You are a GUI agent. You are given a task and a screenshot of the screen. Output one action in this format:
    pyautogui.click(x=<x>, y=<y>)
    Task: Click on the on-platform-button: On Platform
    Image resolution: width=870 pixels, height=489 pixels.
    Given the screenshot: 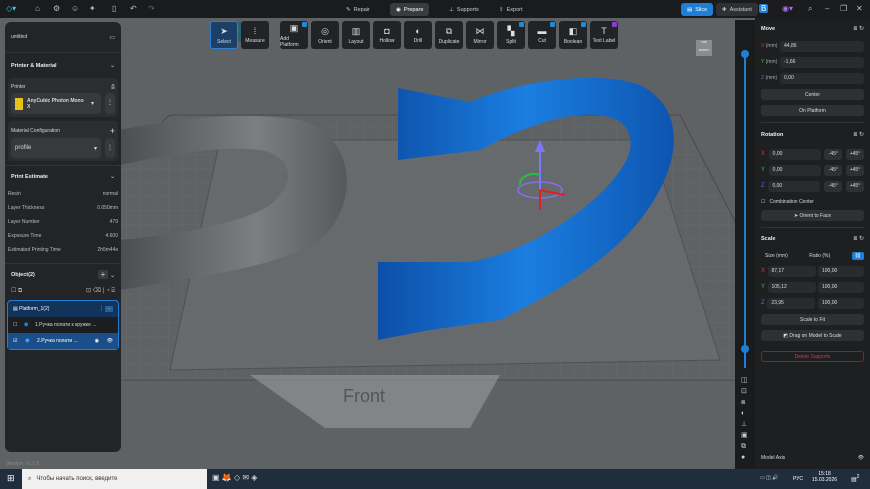 What is the action you would take?
    pyautogui.click(x=812, y=110)
    